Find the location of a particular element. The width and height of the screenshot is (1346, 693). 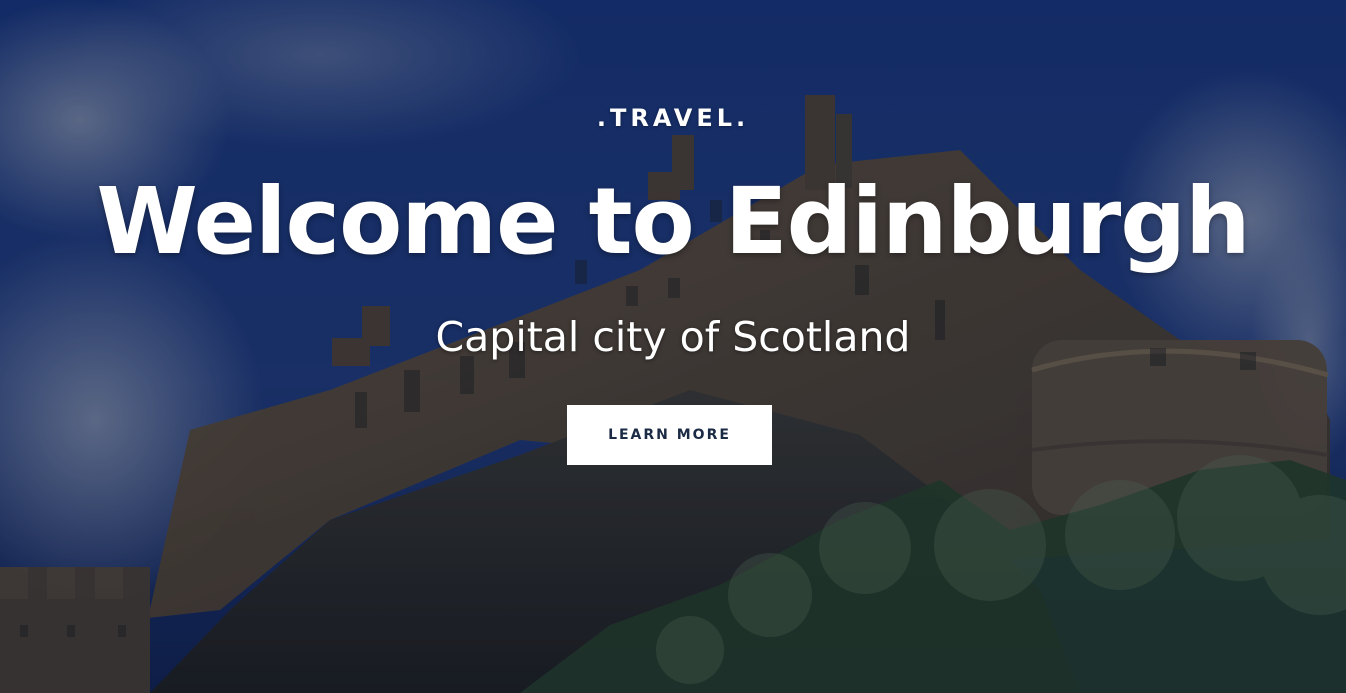

hero-eyebrow: .TRAVEL. is located at coordinates (673, 118).